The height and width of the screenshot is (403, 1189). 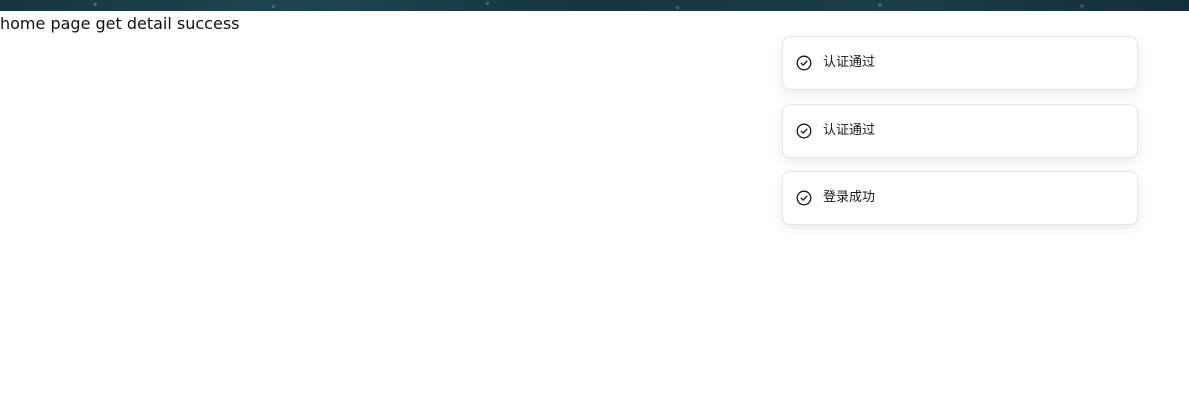 I want to click on header-banner-image, so click(x=594, y=5).